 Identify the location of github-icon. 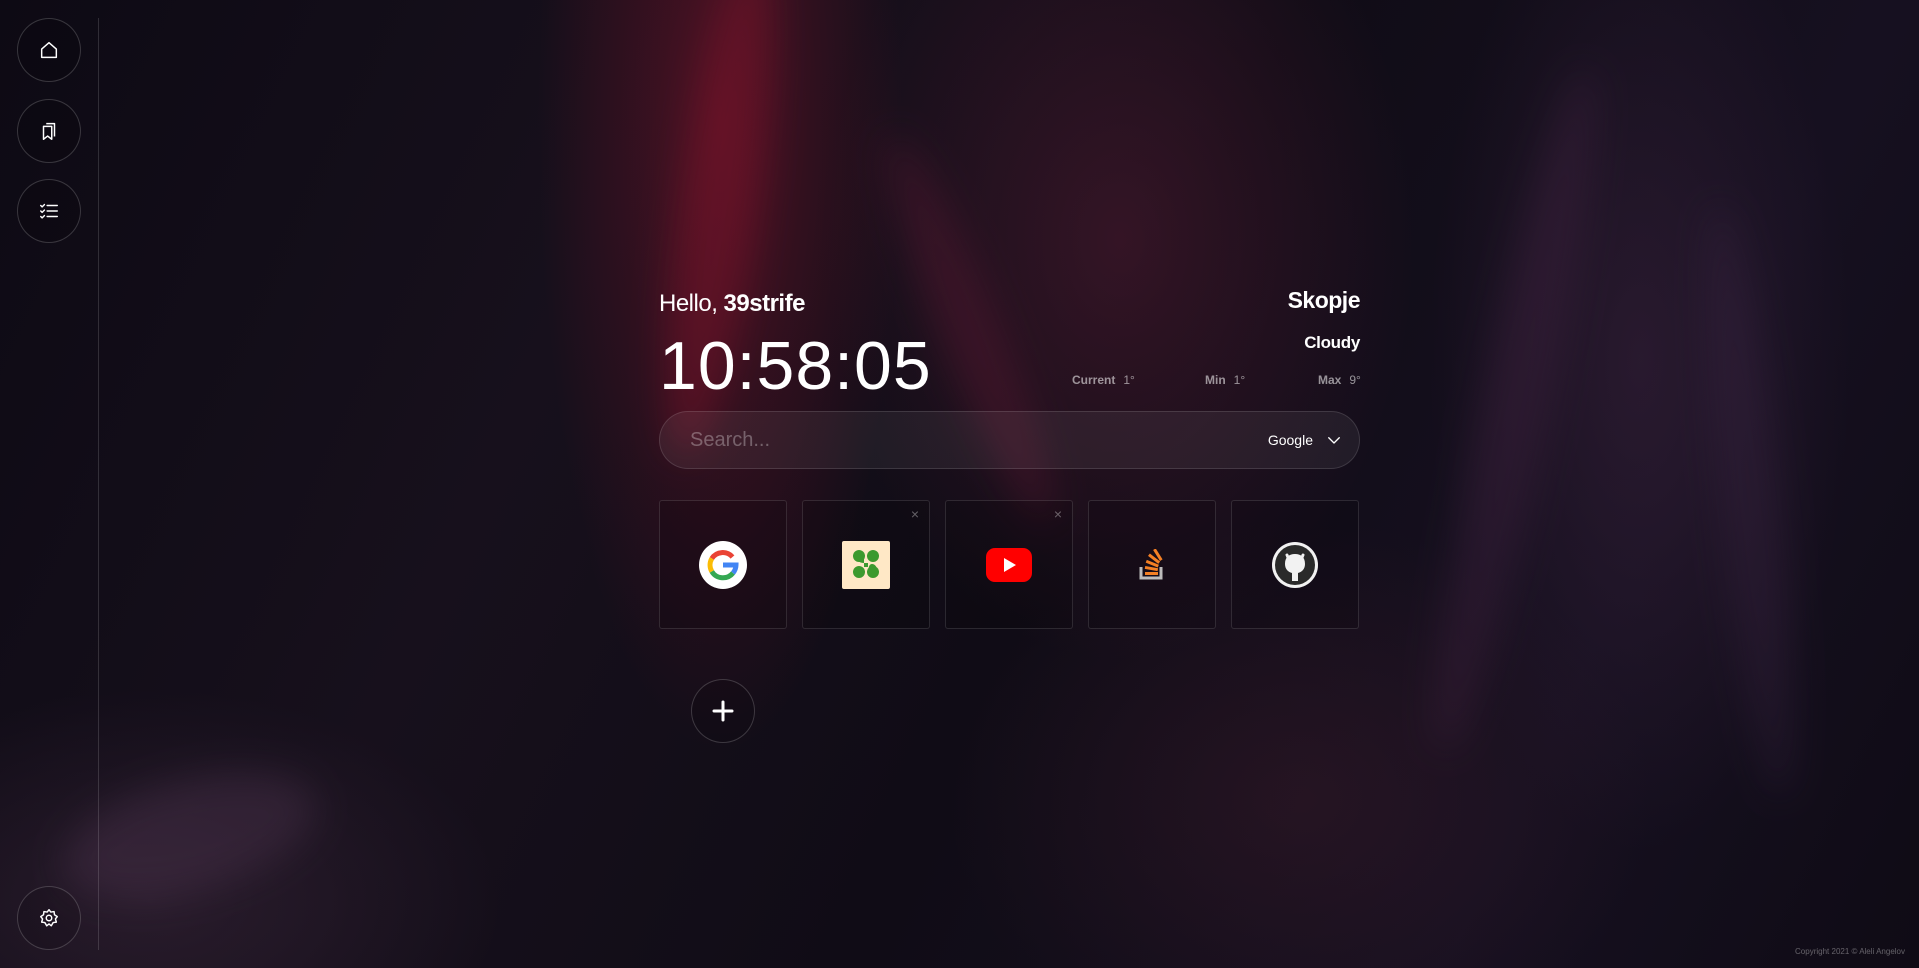
(1295, 564).